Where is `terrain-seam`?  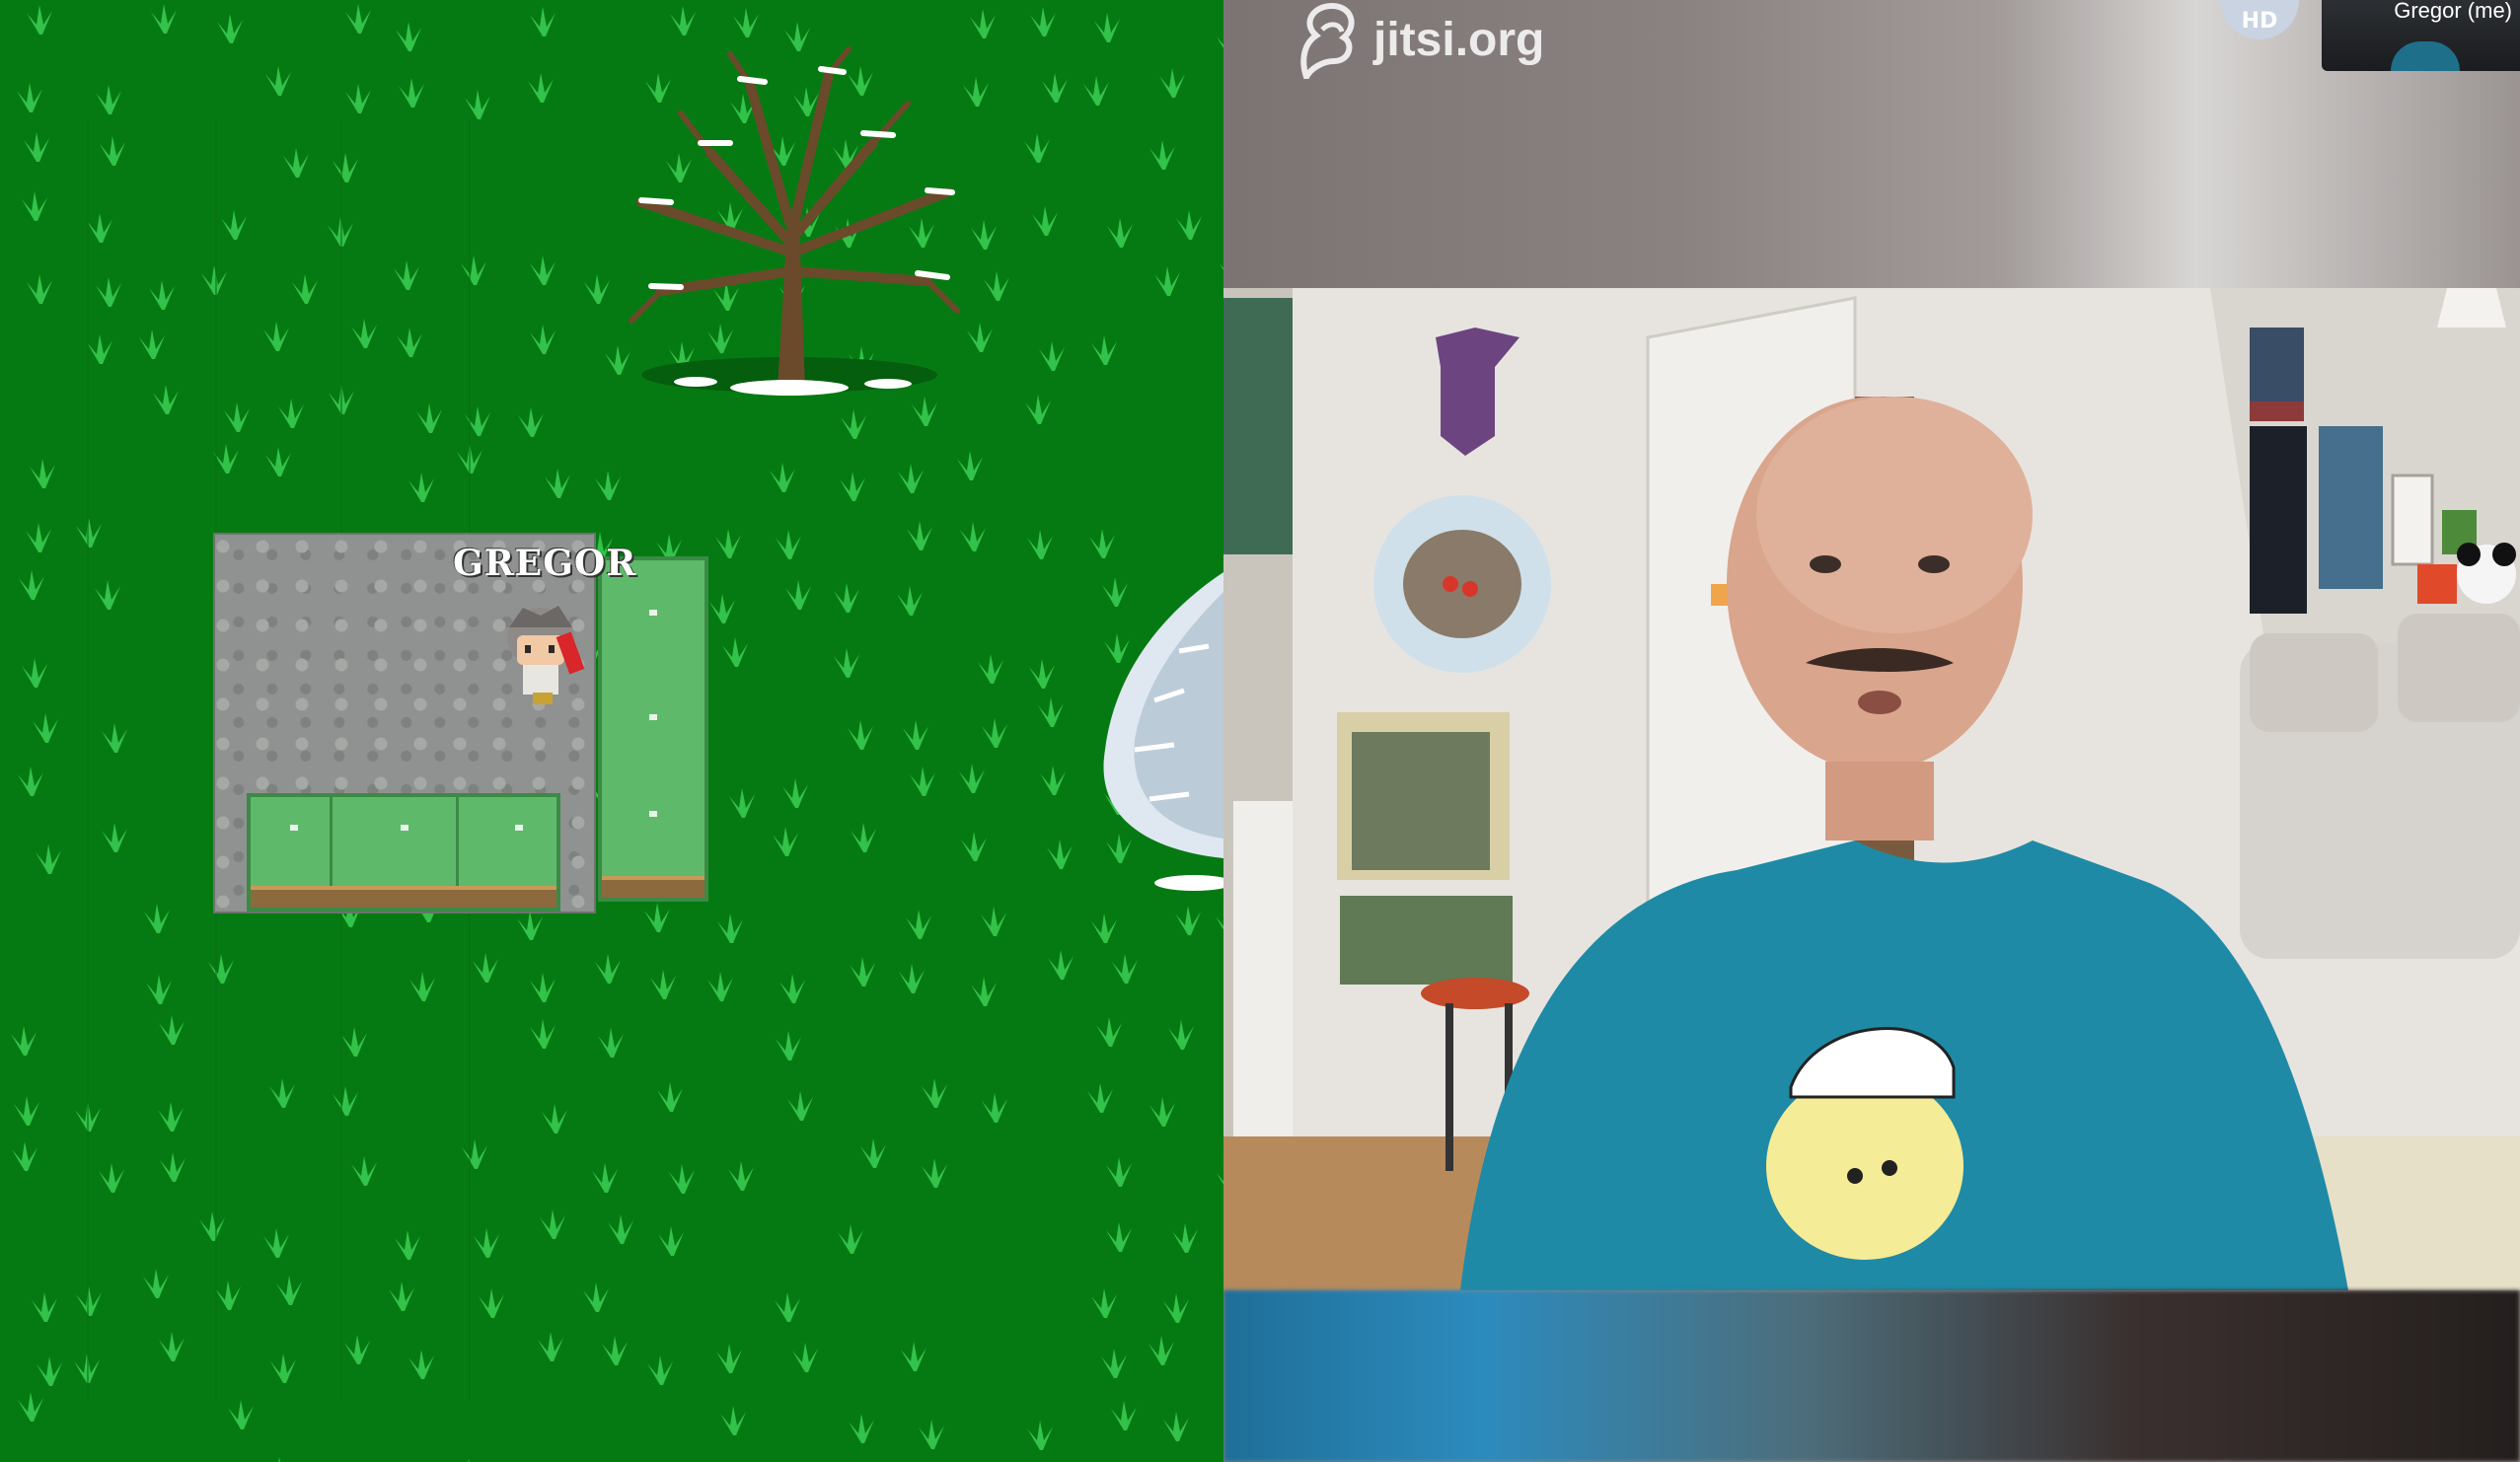
terrain-seam is located at coordinates (88, 759).